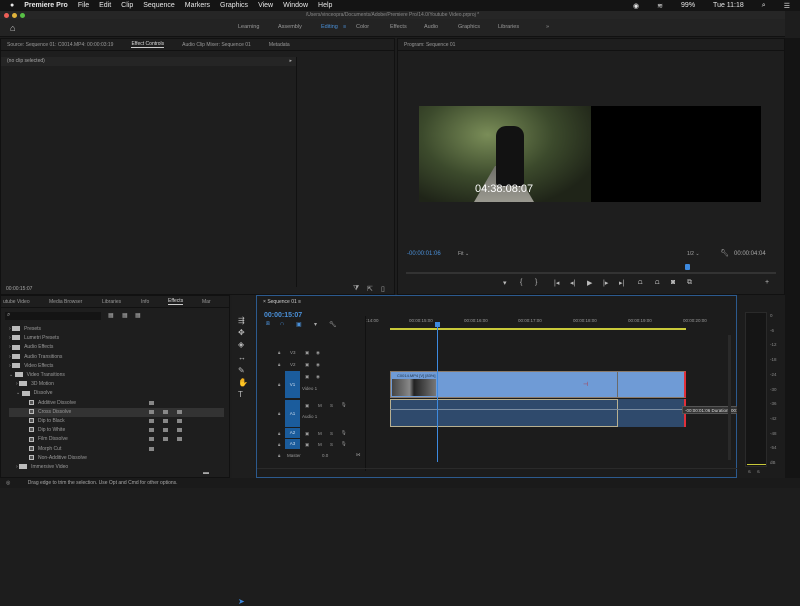 The image size is (800, 606). I want to click on video-clip: C0014.MP4 [V] [83%] ⊣, so click(538, 384).